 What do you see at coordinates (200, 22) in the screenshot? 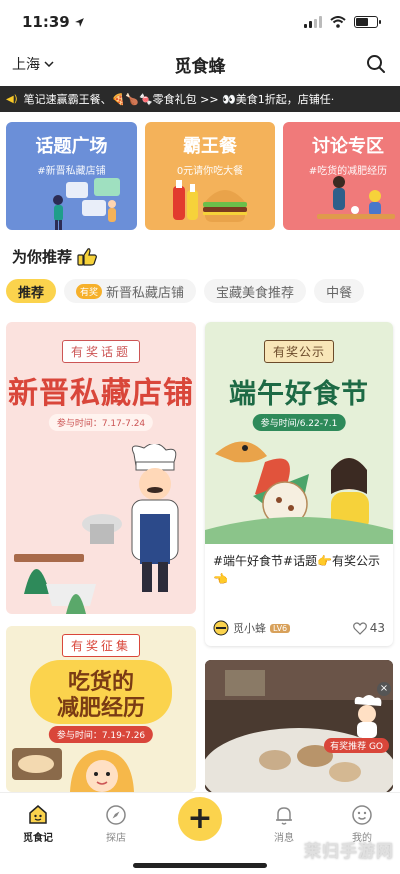
I see `status-bar: 11:39` at bounding box center [200, 22].